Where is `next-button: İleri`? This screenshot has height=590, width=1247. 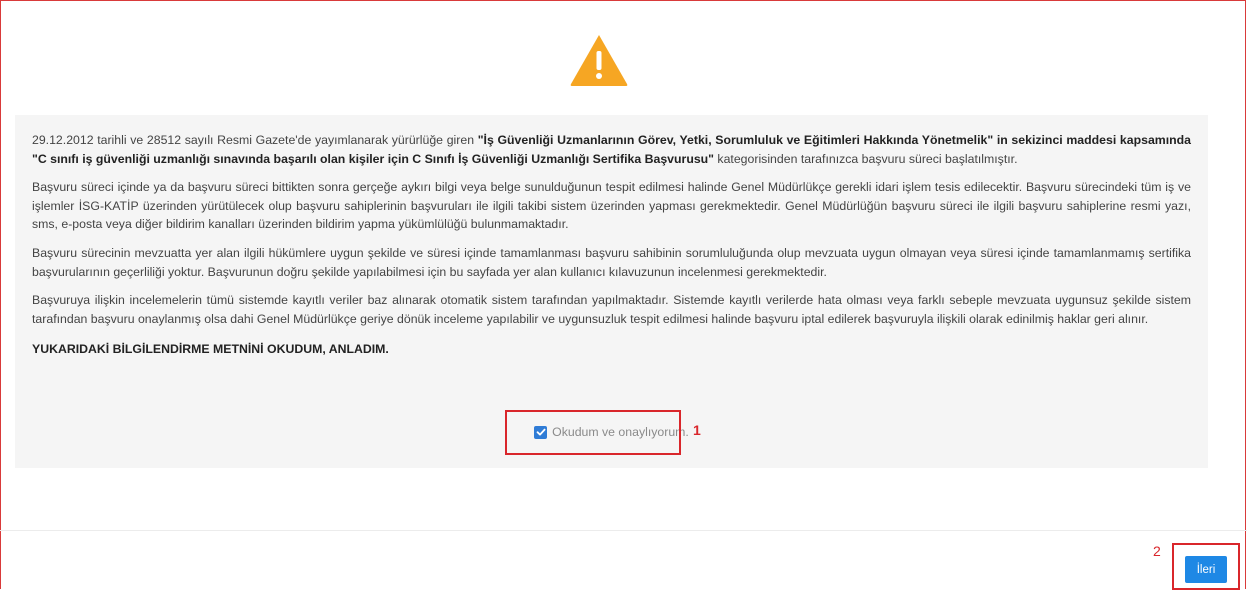 next-button: İleri is located at coordinates (1206, 569).